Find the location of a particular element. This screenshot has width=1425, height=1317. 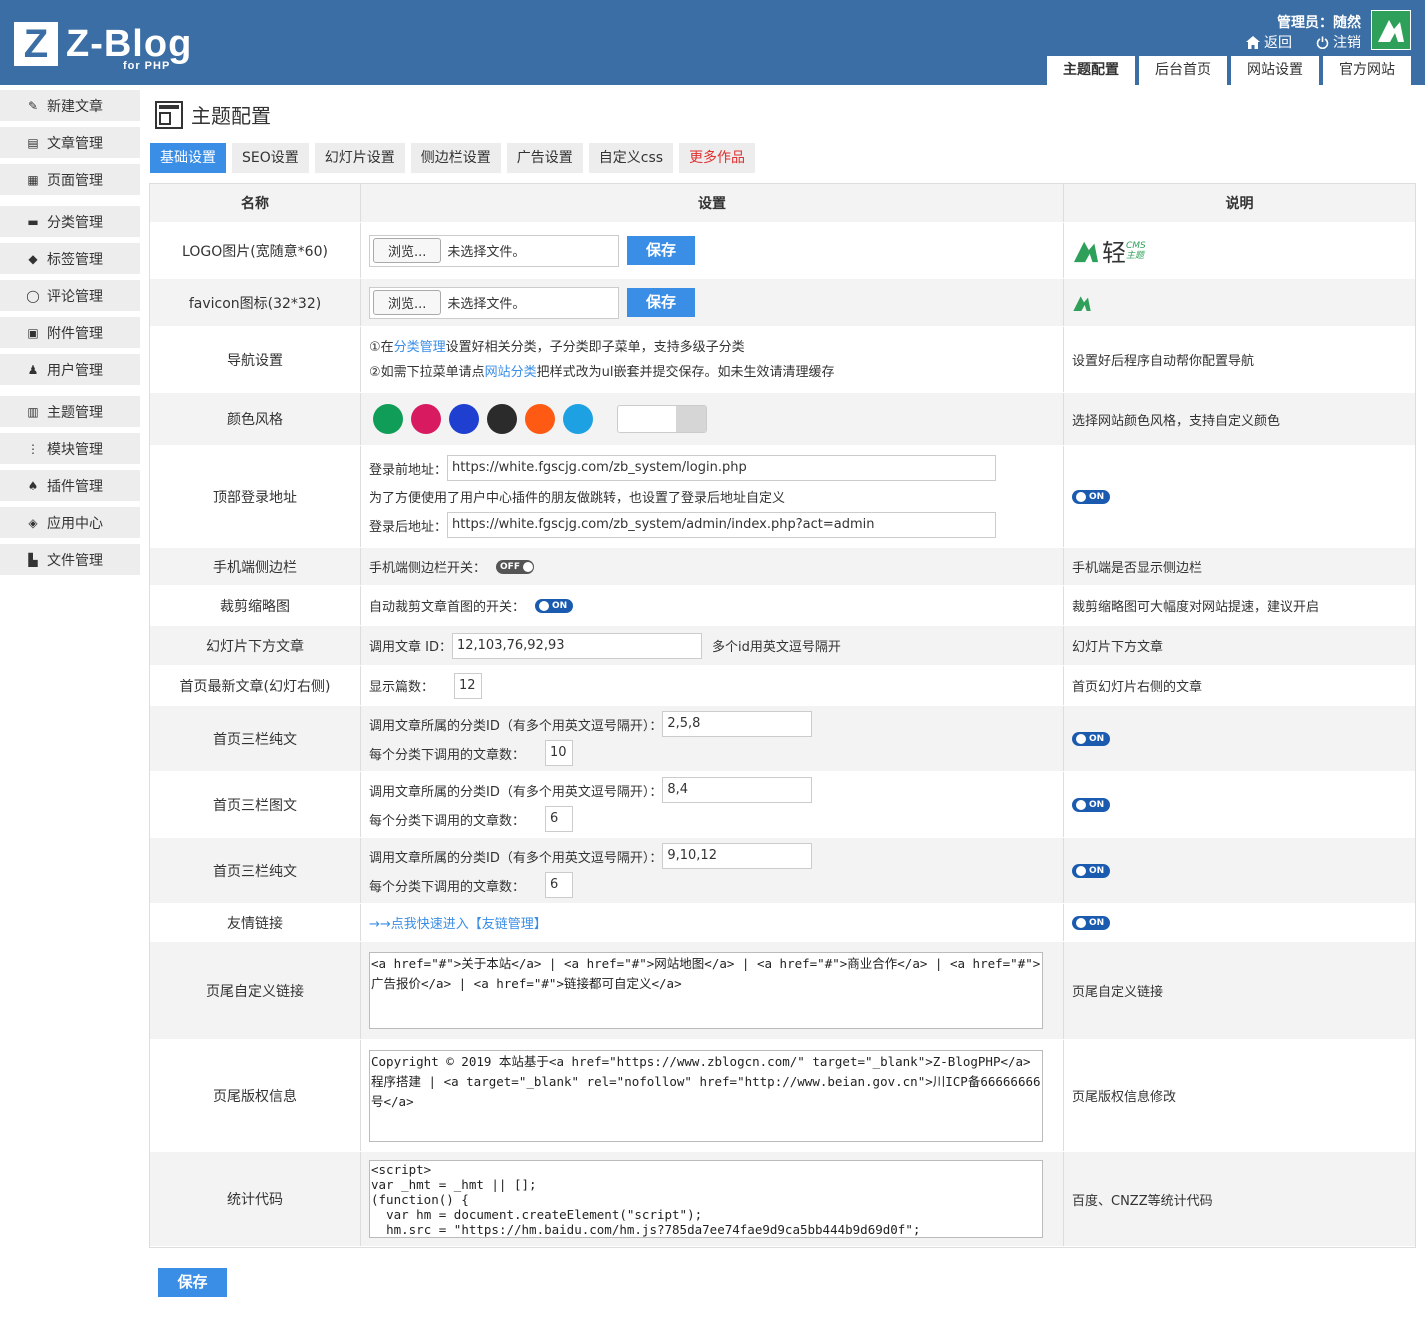

admin-links: 返回 注销 is located at coordinates (1303, 42).